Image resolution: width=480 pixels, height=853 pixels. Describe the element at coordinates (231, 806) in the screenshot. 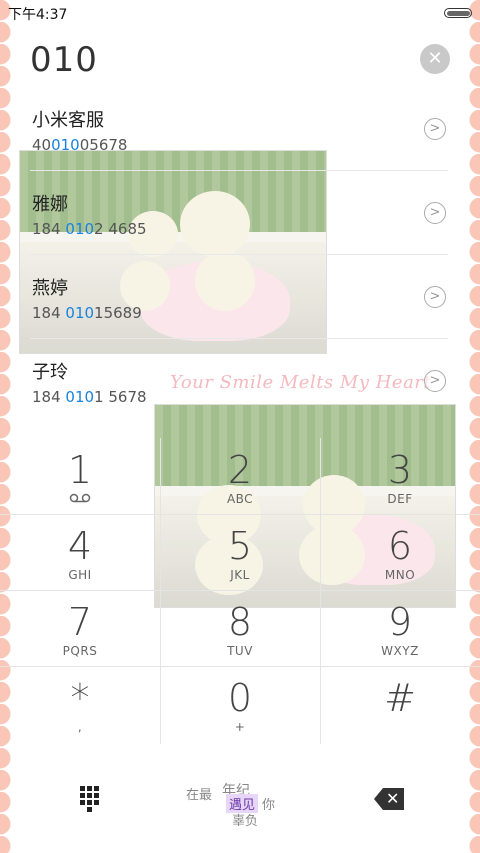

I see `decorative-calligraphy-text: 在最 年纪 遇见 你 辜负` at that location.